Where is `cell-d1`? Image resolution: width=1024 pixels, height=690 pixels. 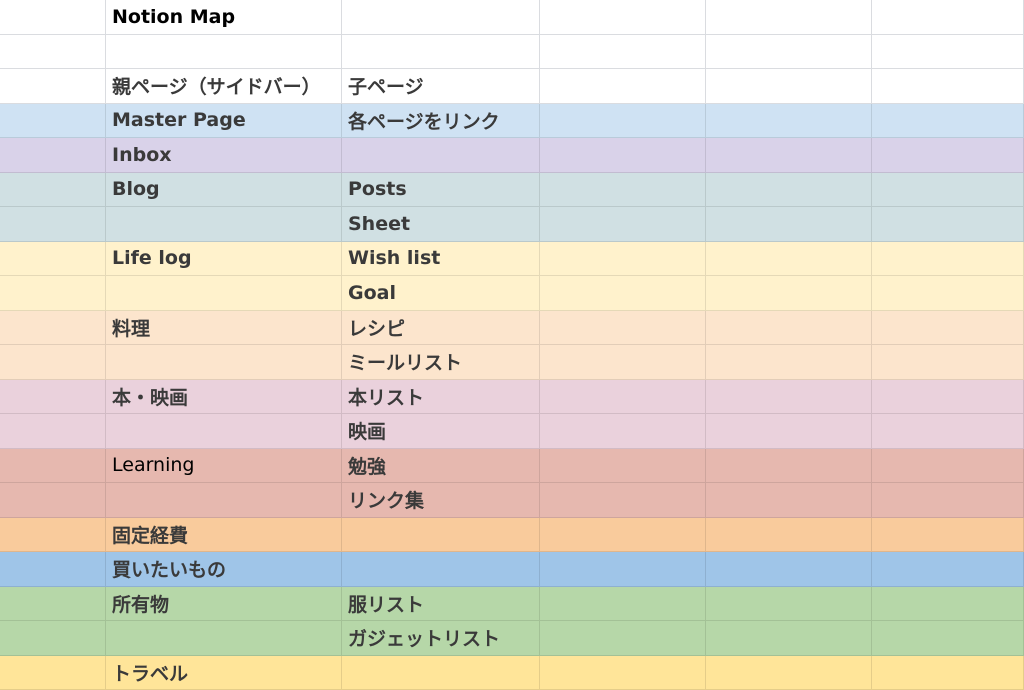
cell-d1 is located at coordinates (623, 17).